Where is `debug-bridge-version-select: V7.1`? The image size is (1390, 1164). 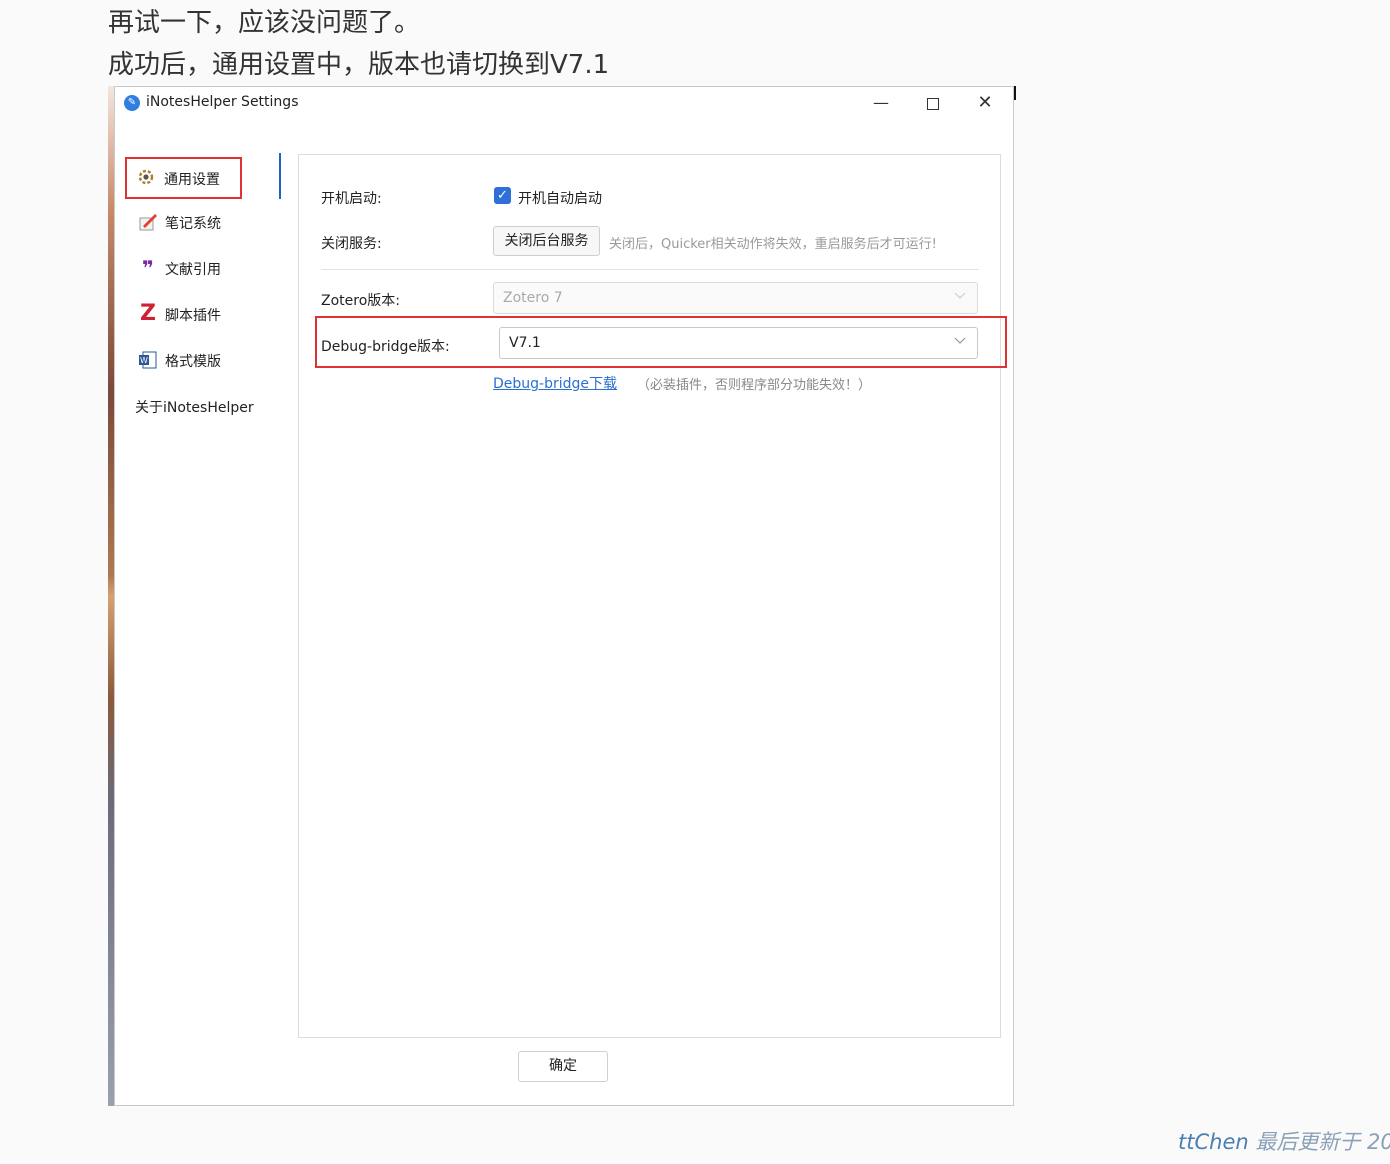 debug-bridge-version-select: V7.1 is located at coordinates (738, 343).